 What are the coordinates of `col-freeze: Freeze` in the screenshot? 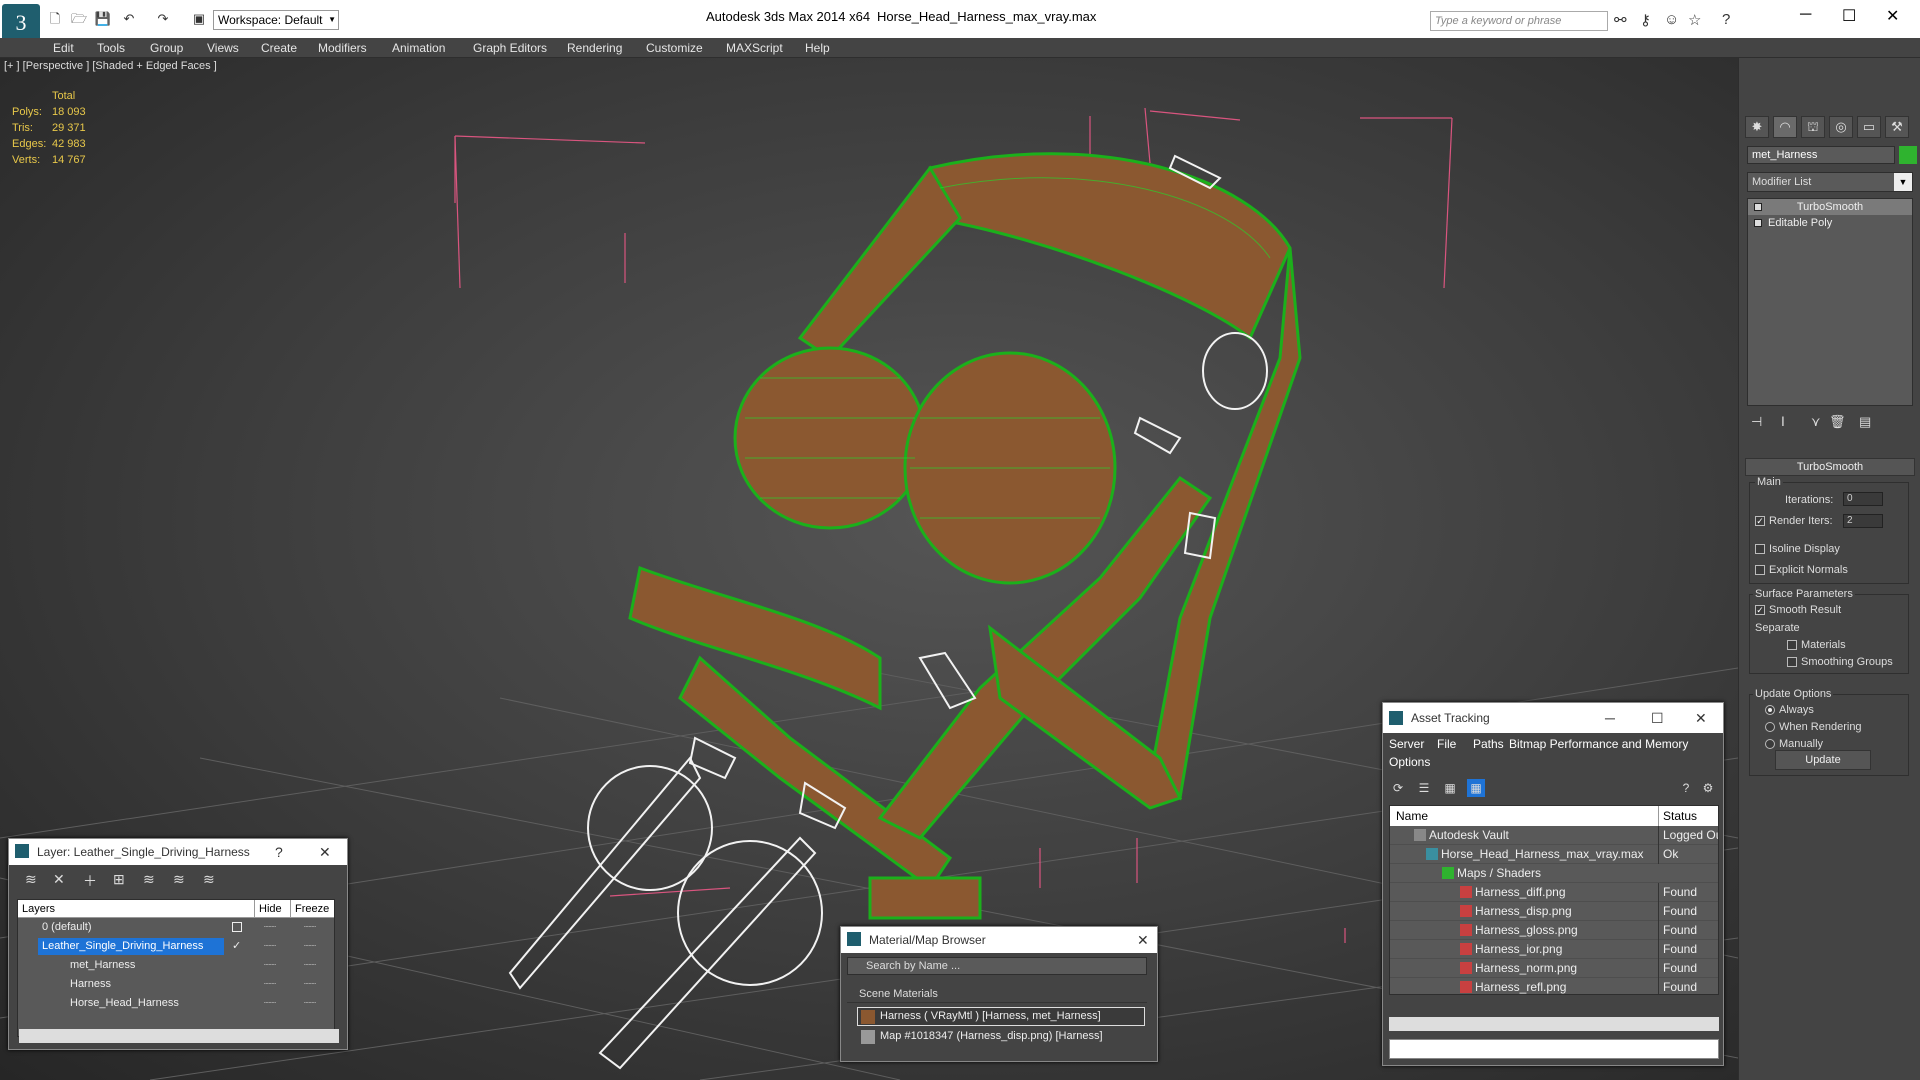 It's located at (309, 909).